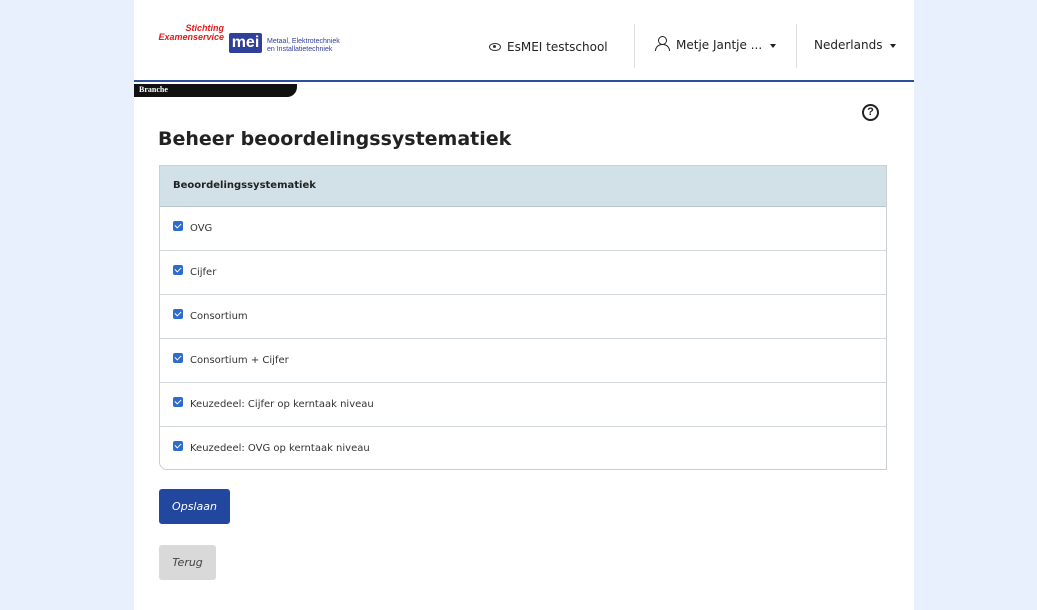  What do you see at coordinates (215, 90) in the screenshot?
I see `breadcrumb: Branche` at bounding box center [215, 90].